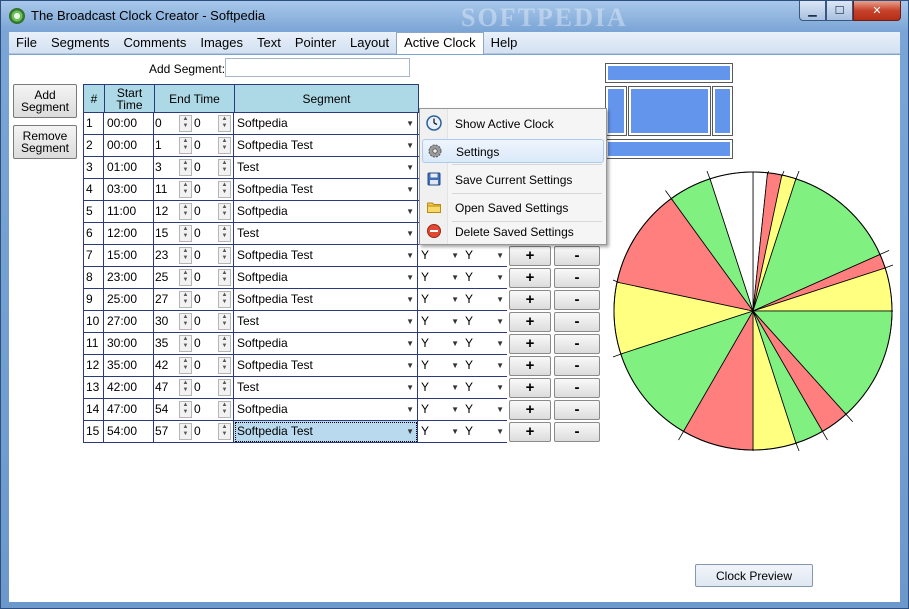  What do you see at coordinates (317, 67) in the screenshot?
I see `add-segment-input` at bounding box center [317, 67].